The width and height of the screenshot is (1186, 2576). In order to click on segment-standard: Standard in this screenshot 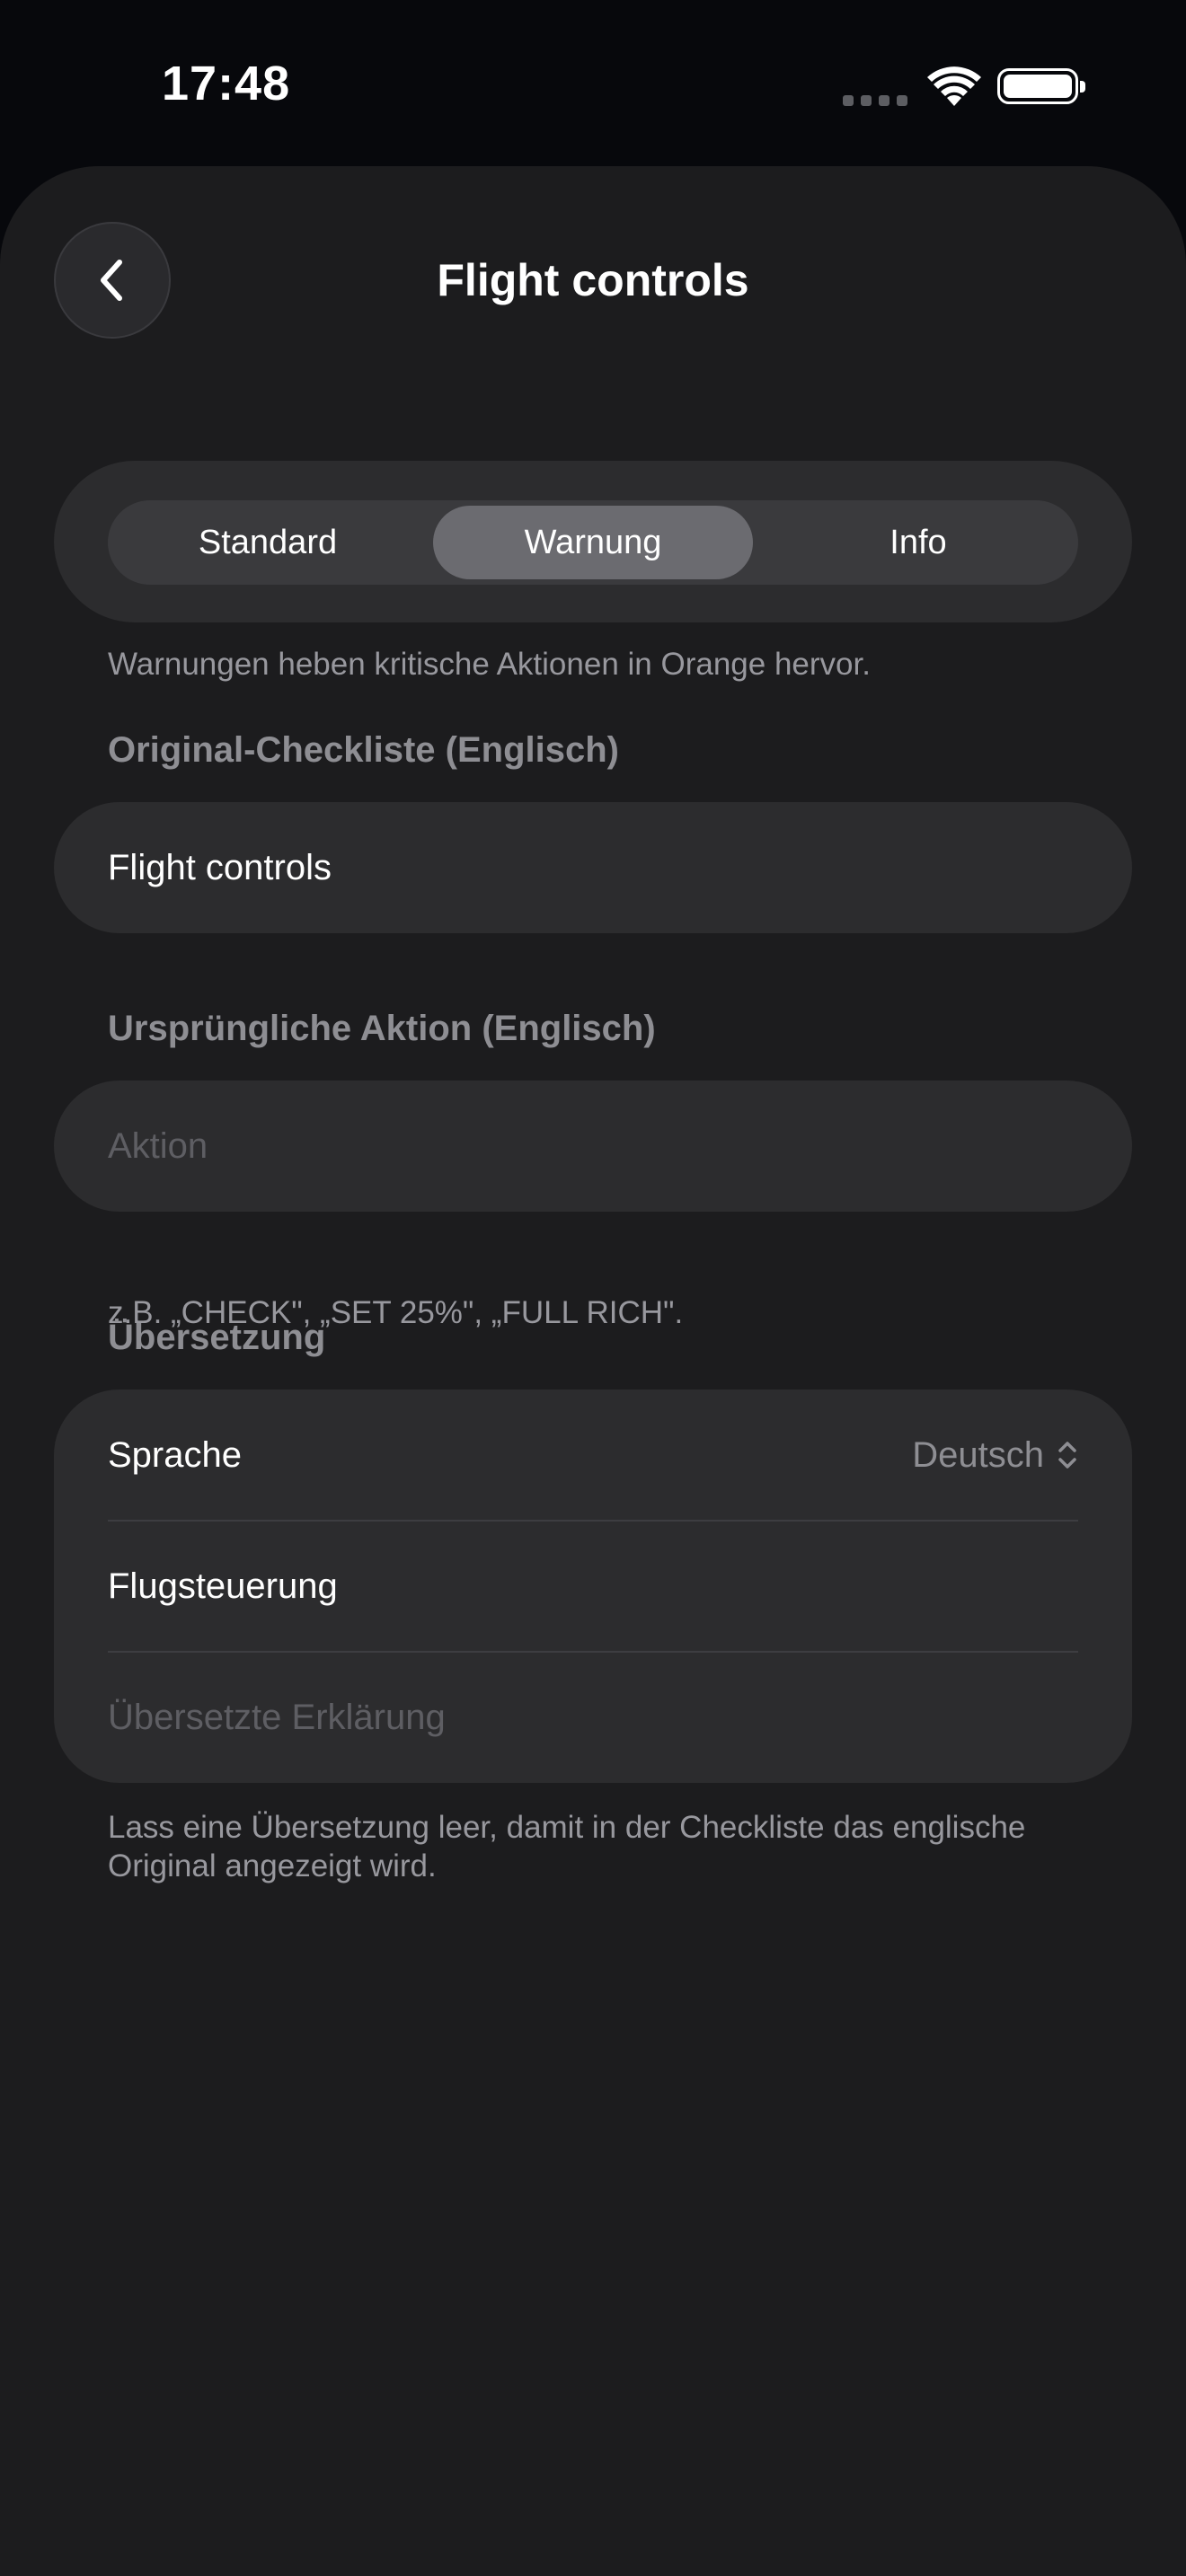, I will do `click(268, 542)`.